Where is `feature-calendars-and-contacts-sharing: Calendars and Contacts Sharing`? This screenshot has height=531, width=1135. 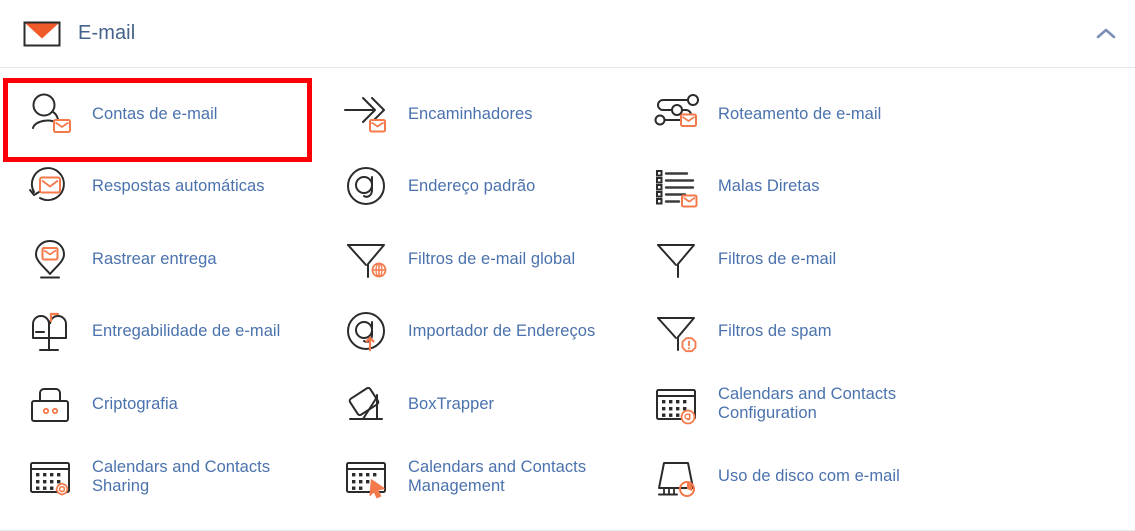 feature-calendars-and-contacts-sharing: Calendars and Contacts Sharing is located at coordinates (158, 477).